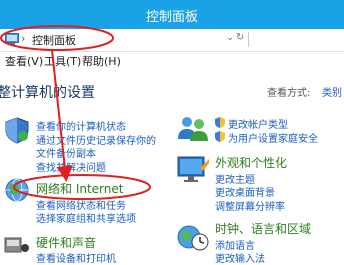 This screenshot has width=344, height=265. I want to click on control-panel-icon, so click(12, 39).